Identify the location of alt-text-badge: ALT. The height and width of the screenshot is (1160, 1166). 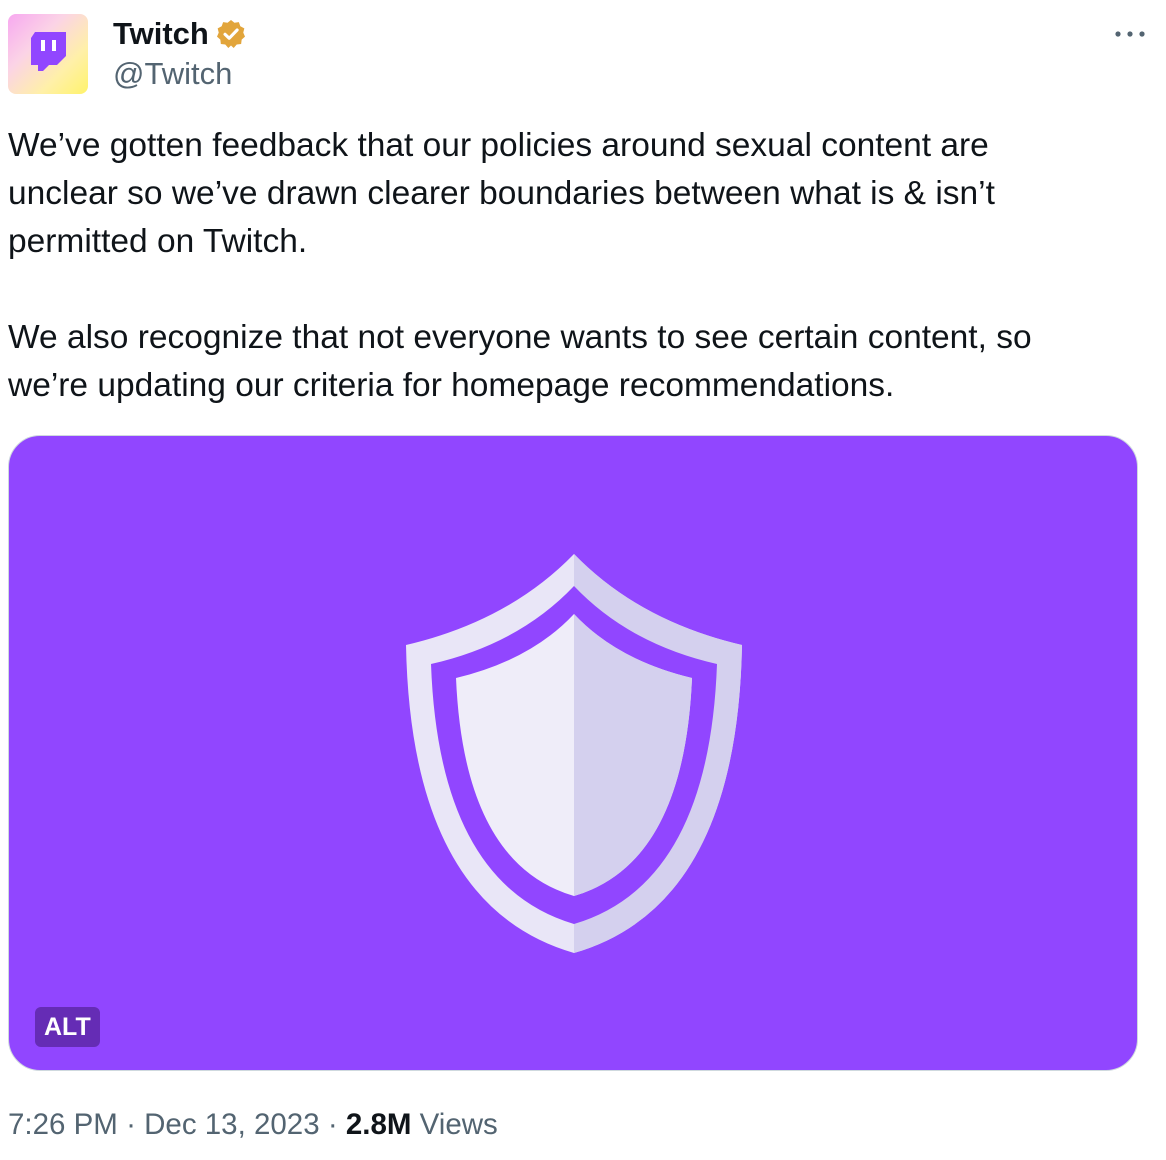
(67, 1027).